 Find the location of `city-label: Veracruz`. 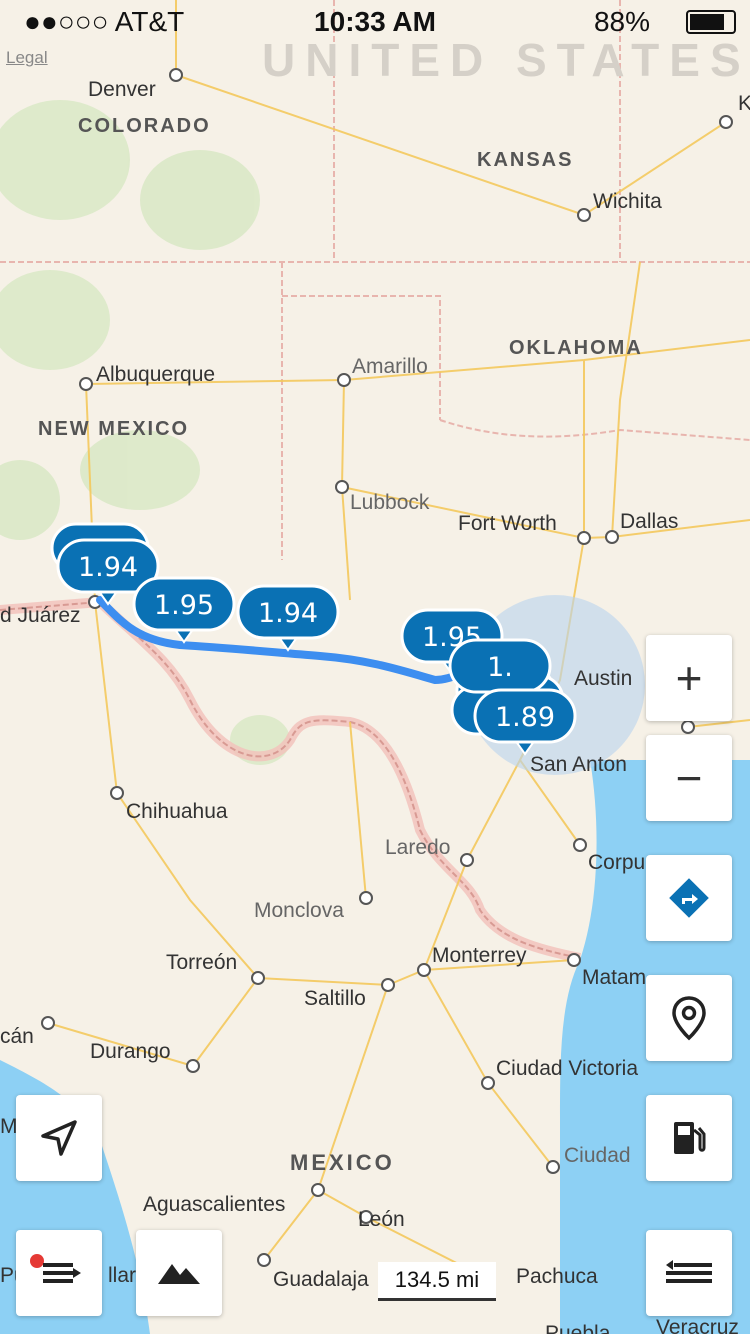

city-label: Veracruz is located at coordinates (697, 1325).